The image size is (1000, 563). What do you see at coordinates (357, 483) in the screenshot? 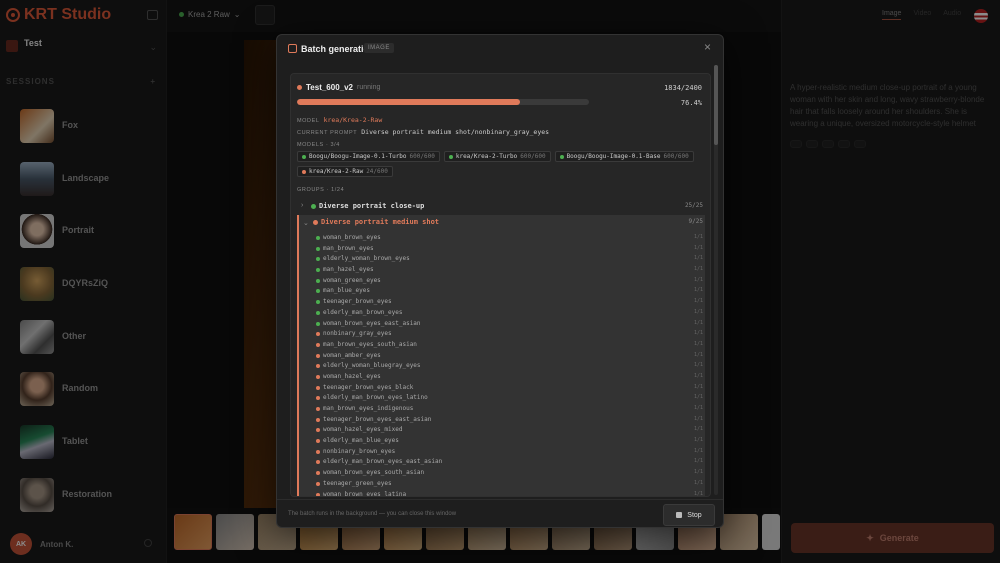
I see `item-name: teenager_green_eyes` at bounding box center [357, 483].